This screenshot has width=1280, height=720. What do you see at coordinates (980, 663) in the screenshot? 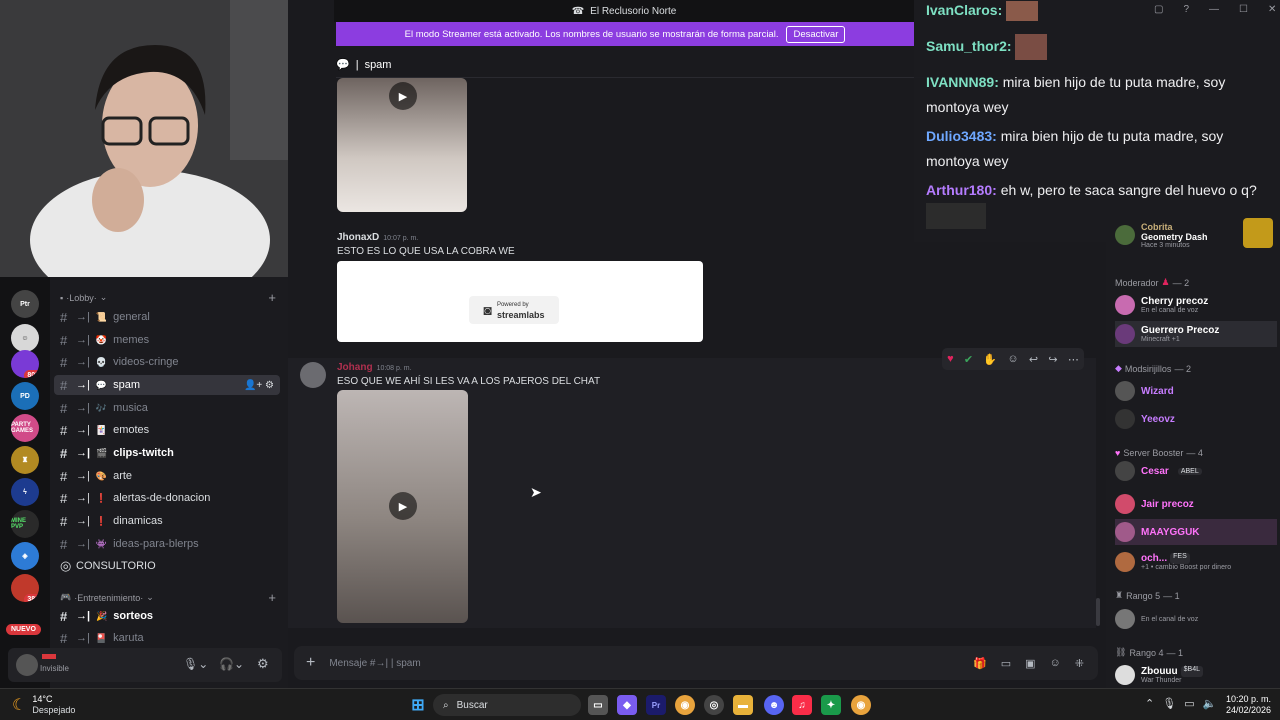
I see `gift-icon: 🎁` at bounding box center [980, 663].